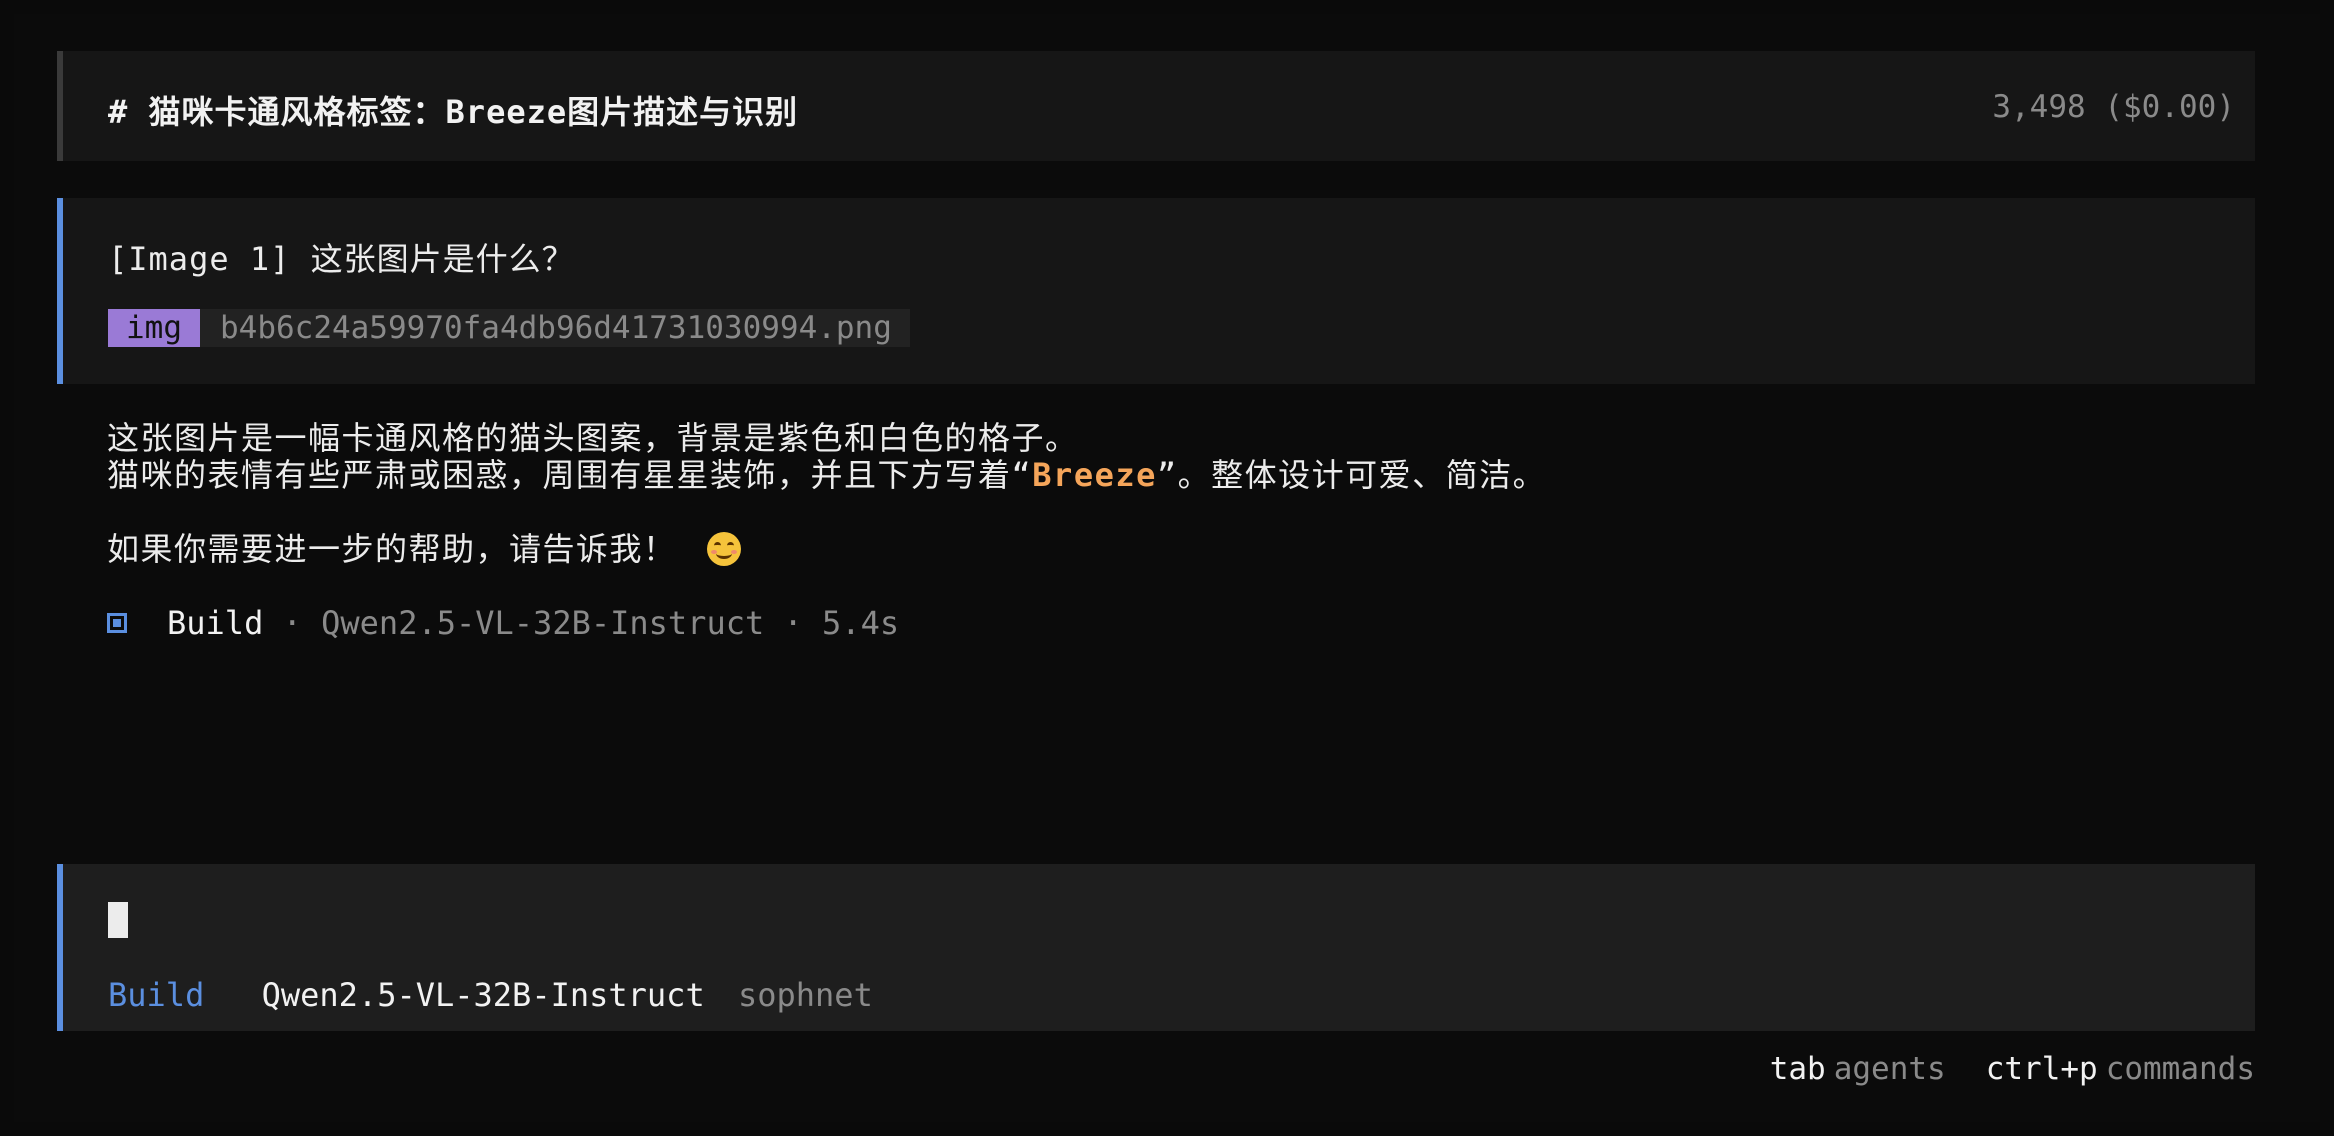 This screenshot has height=1136, width=2334. I want to click on assistant-line-2-end: ”。整体设计可爱、简洁。, so click(1351, 475).